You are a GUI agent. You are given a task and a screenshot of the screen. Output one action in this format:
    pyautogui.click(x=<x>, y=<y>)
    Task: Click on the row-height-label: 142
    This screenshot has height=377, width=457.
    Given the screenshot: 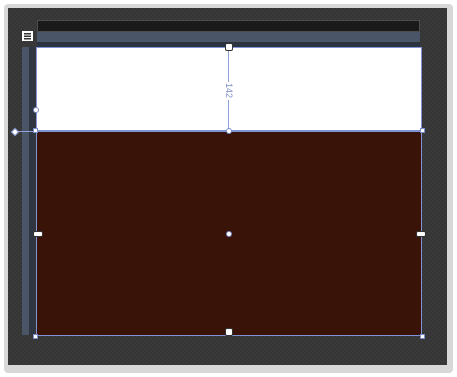 What is the action you would take?
    pyautogui.click(x=229, y=91)
    